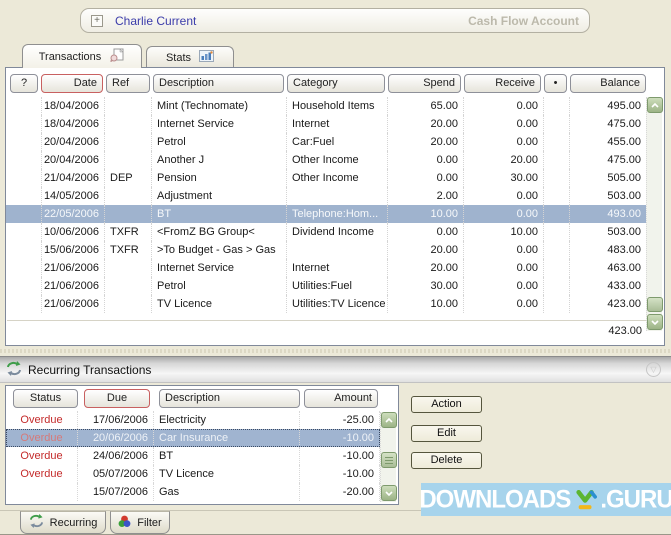 This screenshot has height=535, width=671. What do you see at coordinates (655, 304) in the screenshot?
I see `scroll-thumb` at bounding box center [655, 304].